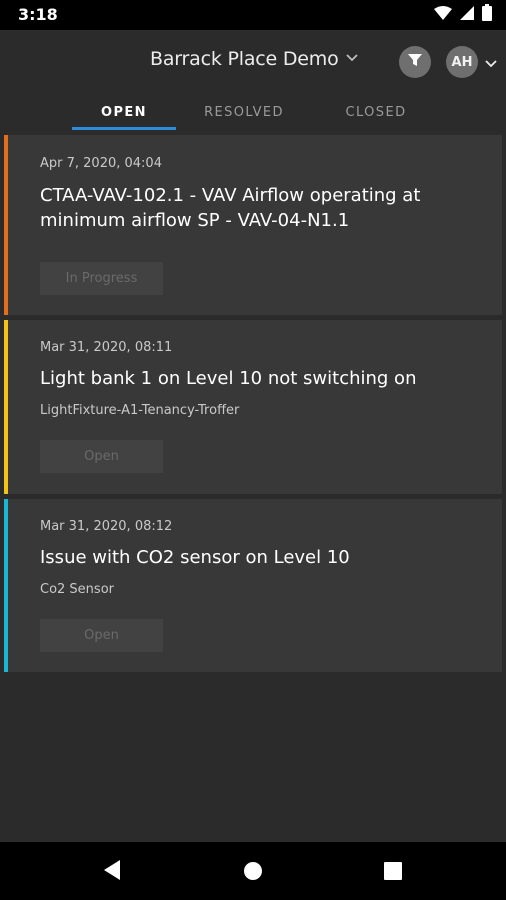 This screenshot has height=900, width=506. What do you see at coordinates (253, 873) in the screenshot?
I see `home-icon` at bounding box center [253, 873].